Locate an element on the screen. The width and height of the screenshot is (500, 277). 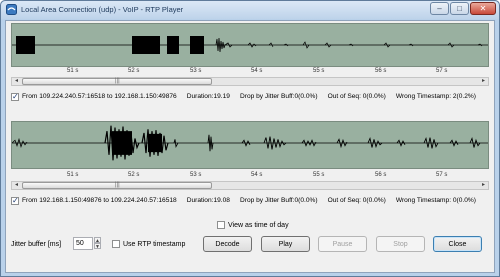
time-axis-1: 51 s 52 s 53 s 54 s 55 s 56 s 57 s is located at coordinates (250, 72).